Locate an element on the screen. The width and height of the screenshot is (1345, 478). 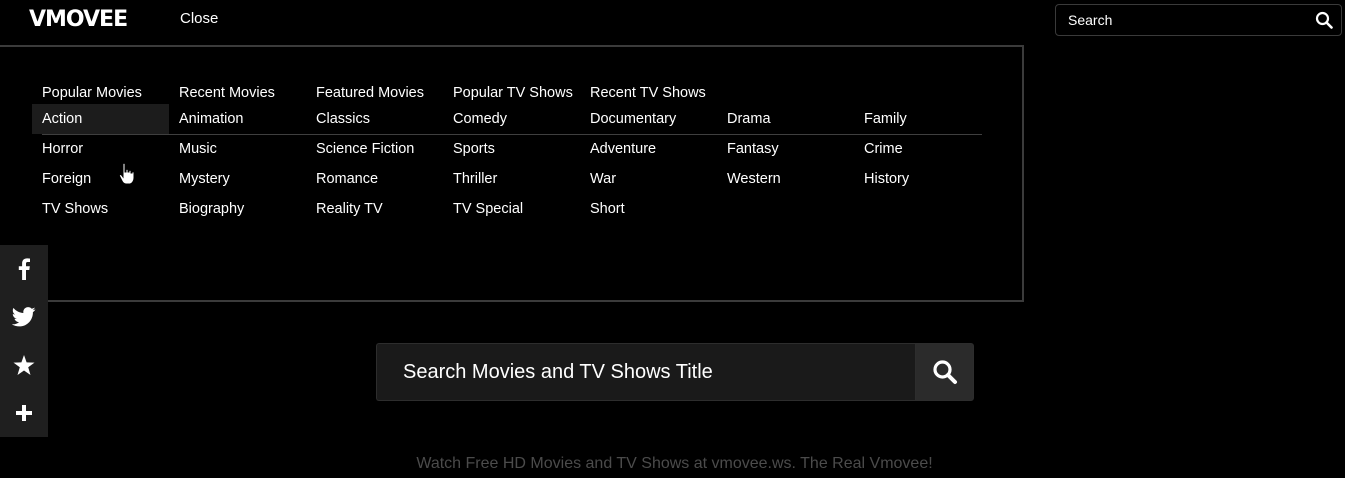
genre-link: Western is located at coordinates (785, 179).